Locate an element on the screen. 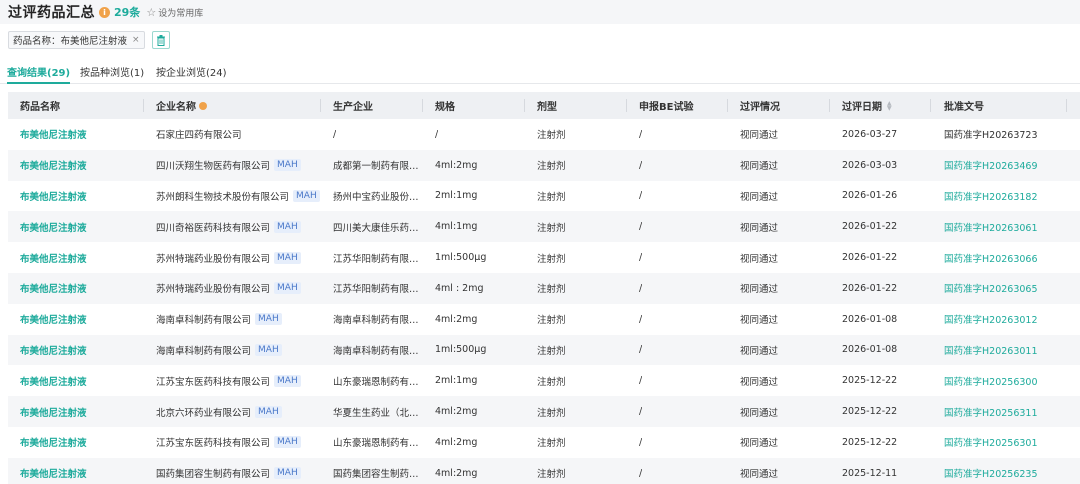 The width and height of the screenshot is (1080, 484). tab-query-results: 查询结果(29) is located at coordinates (39, 74).